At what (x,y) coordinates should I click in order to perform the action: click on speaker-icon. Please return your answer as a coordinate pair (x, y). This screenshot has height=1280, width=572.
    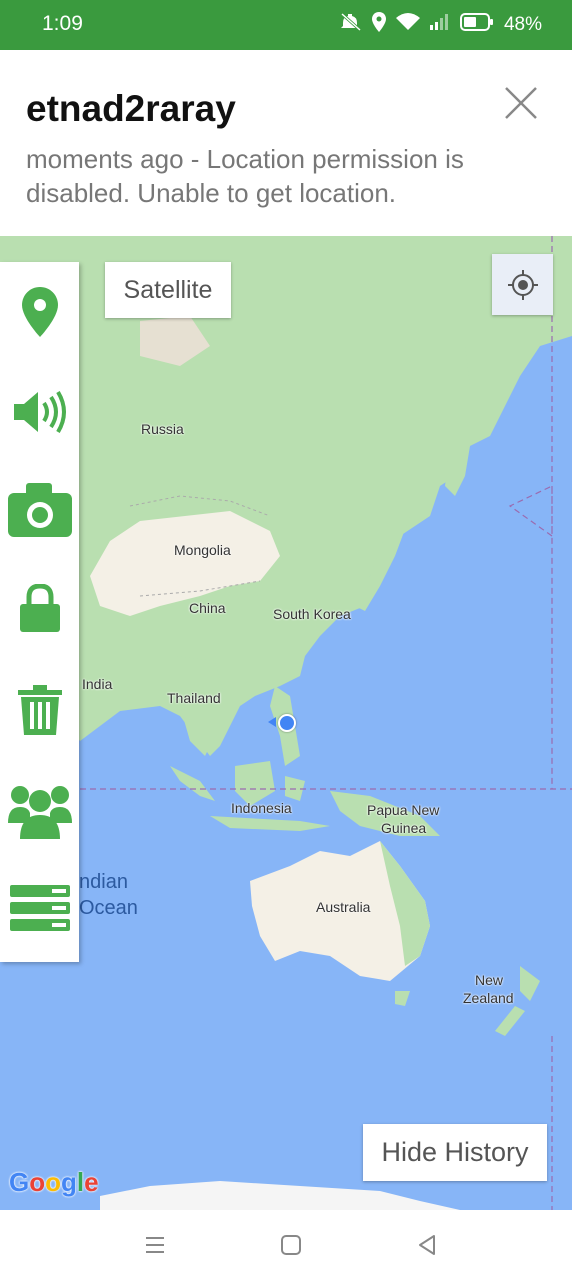
    Looking at the image, I should click on (39, 412).